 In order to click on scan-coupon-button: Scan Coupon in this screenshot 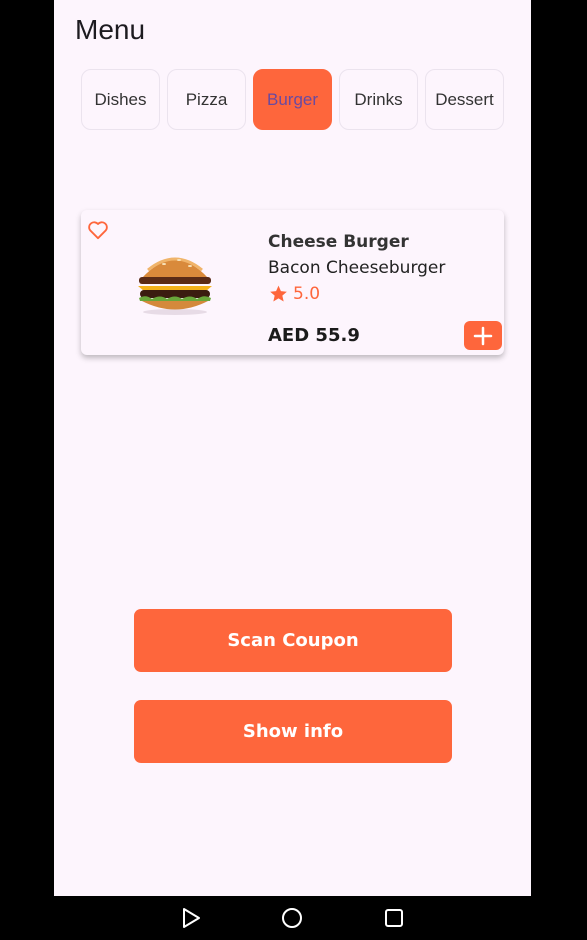, I will do `click(293, 640)`.